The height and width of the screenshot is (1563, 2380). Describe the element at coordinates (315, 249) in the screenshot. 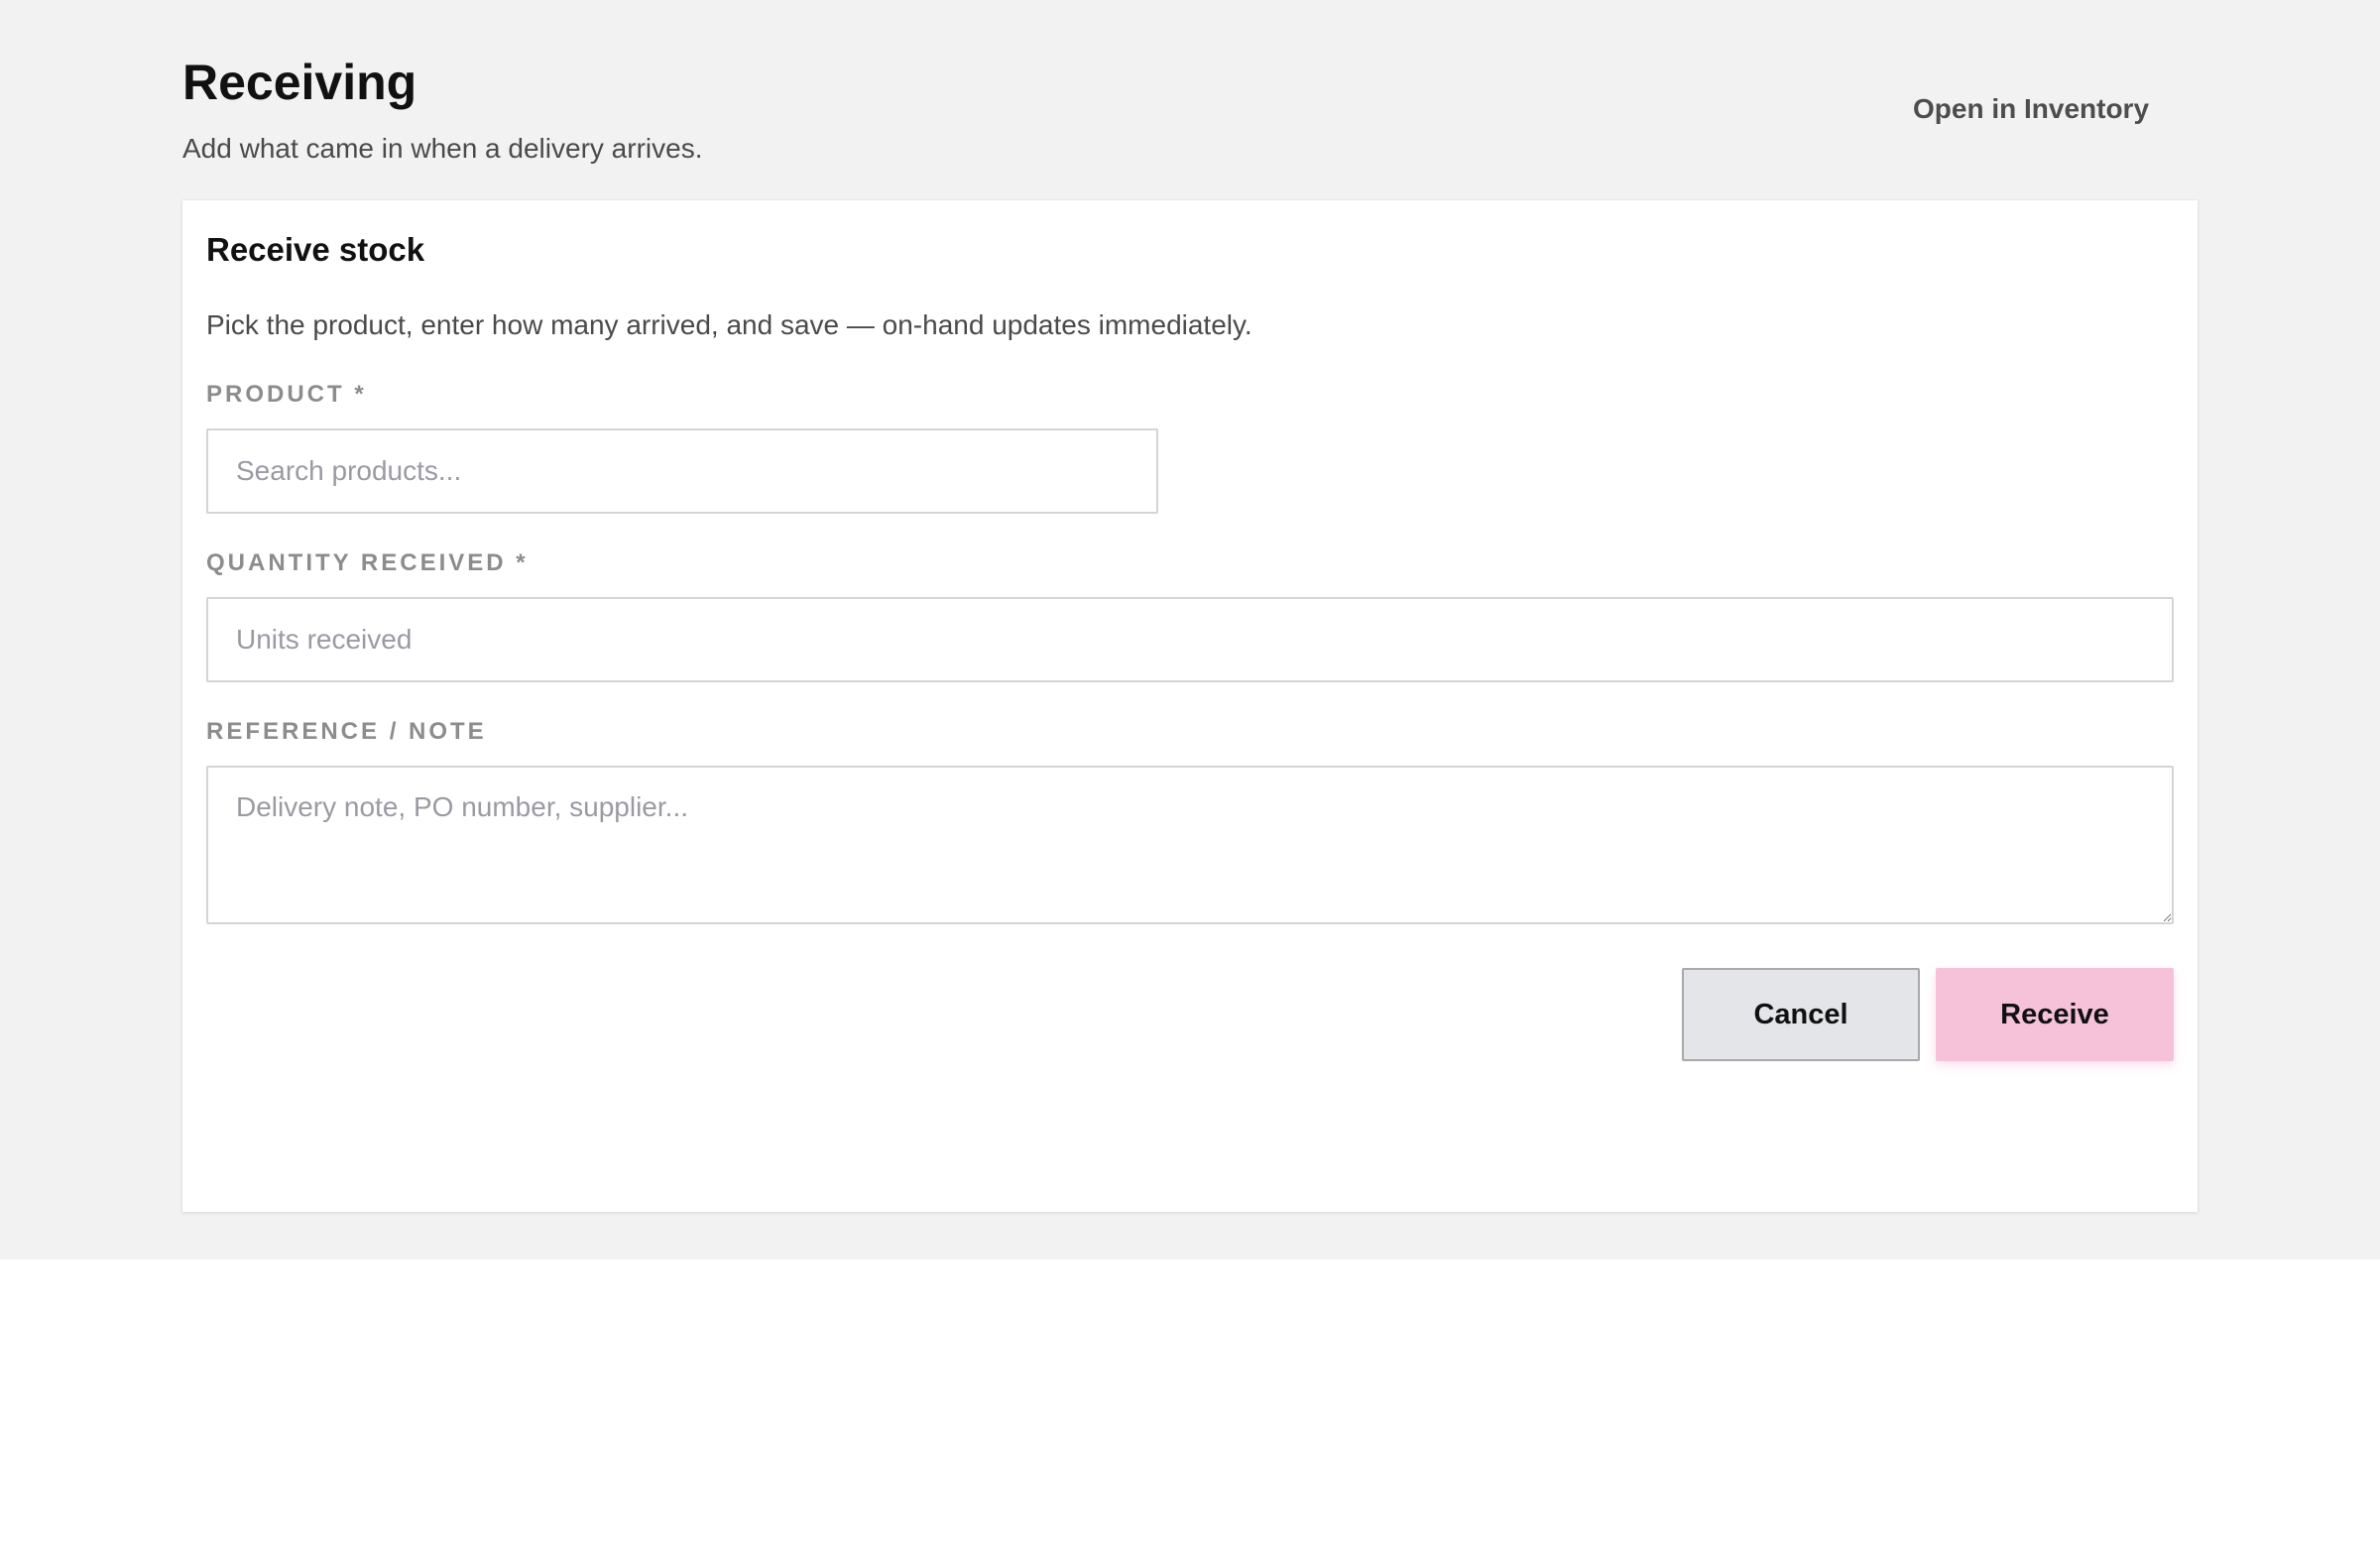

I see `card-title: Receive stock` at that location.